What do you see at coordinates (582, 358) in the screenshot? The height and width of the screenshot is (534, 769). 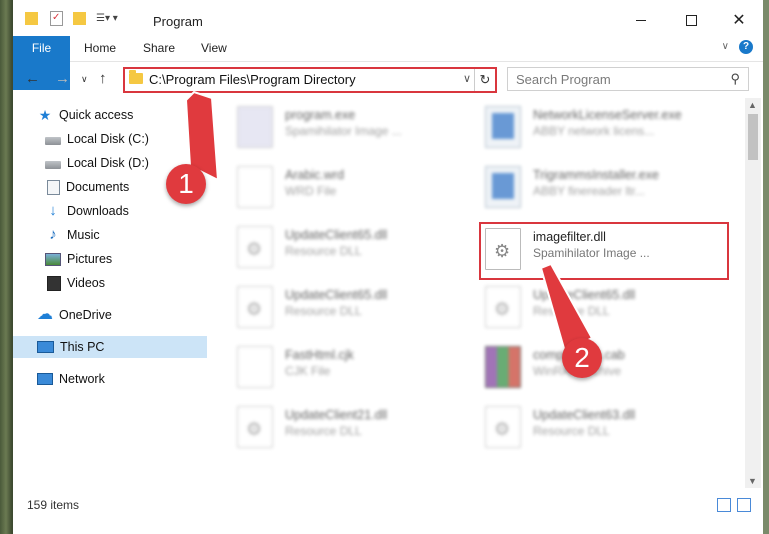 I see `callout-badge-2: 2` at bounding box center [582, 358].